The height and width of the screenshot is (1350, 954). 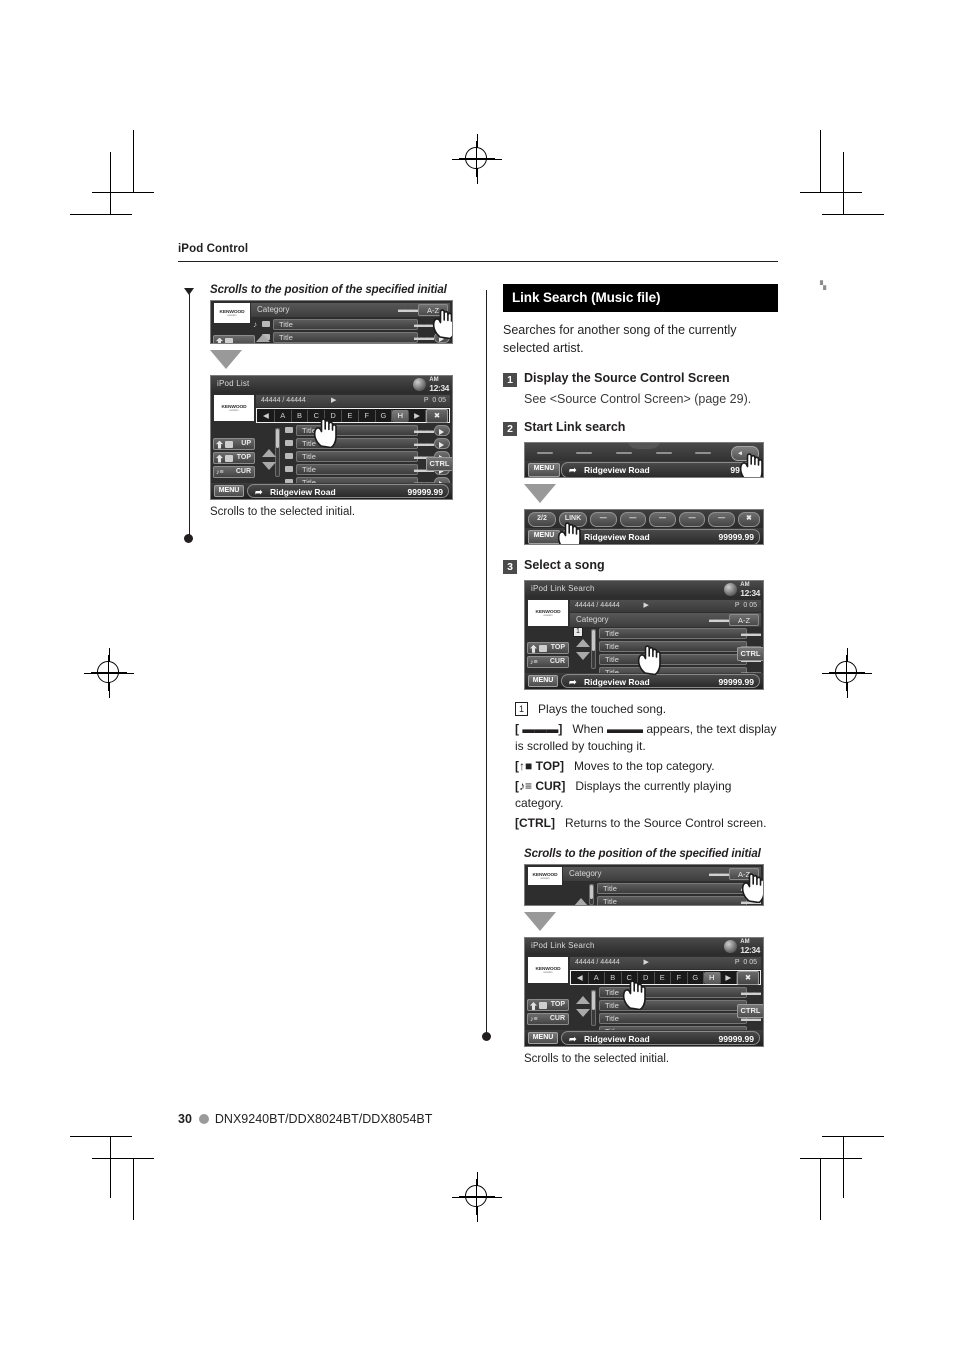 I want to click on now-playing-bar: ➦ Ridgeview Road 99999, so click(x=660, y=470).